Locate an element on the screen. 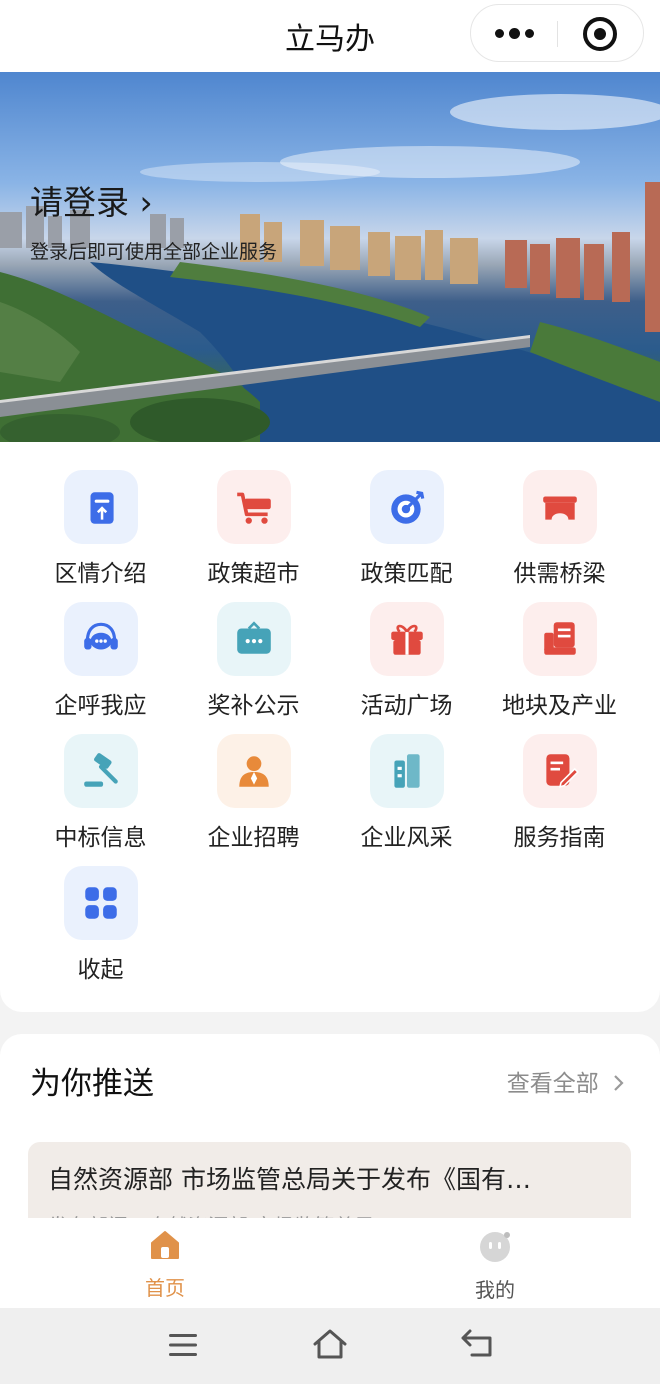 The image size is (660, 1384). target-dart-icon is located at coordinates (406, 507).